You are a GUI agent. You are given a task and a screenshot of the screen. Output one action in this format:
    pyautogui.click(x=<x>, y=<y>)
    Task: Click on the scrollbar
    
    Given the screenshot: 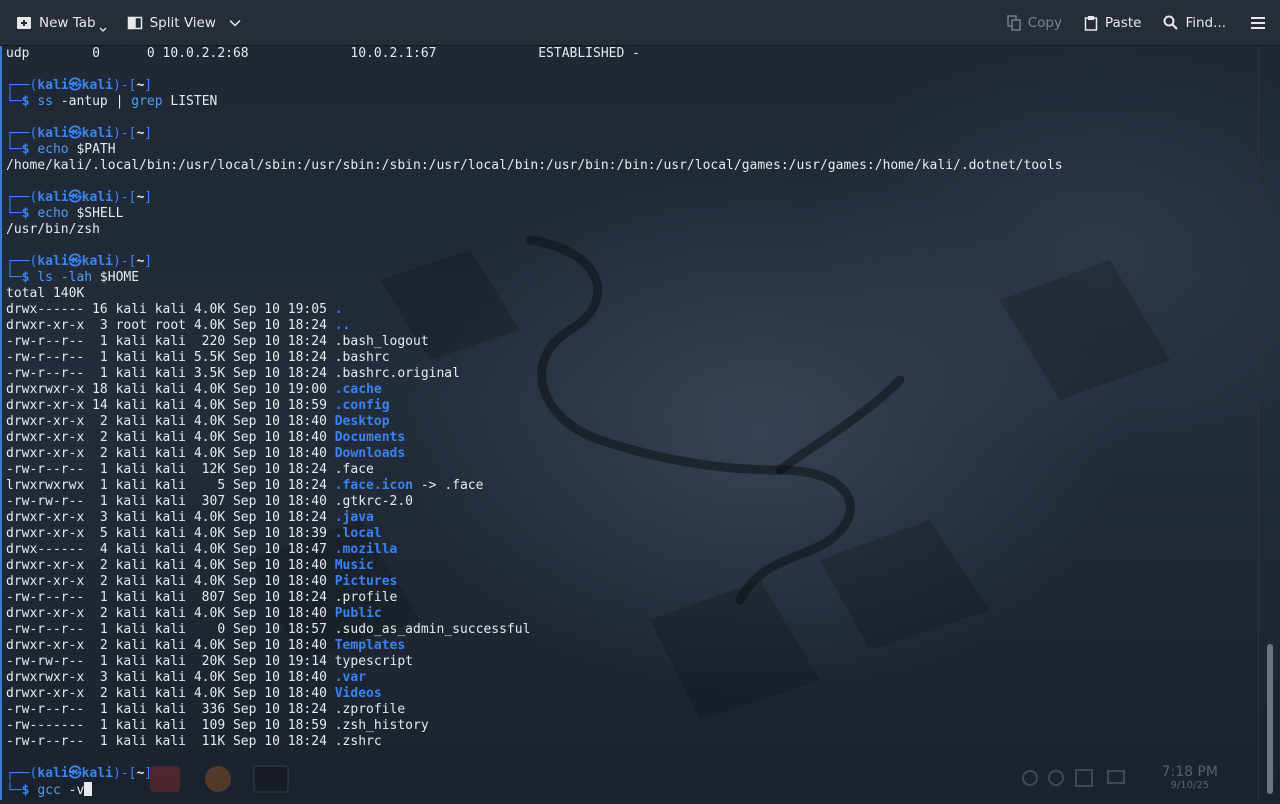 What is the action you would take?
    pyautogui.click(x=1269, y=423)
    